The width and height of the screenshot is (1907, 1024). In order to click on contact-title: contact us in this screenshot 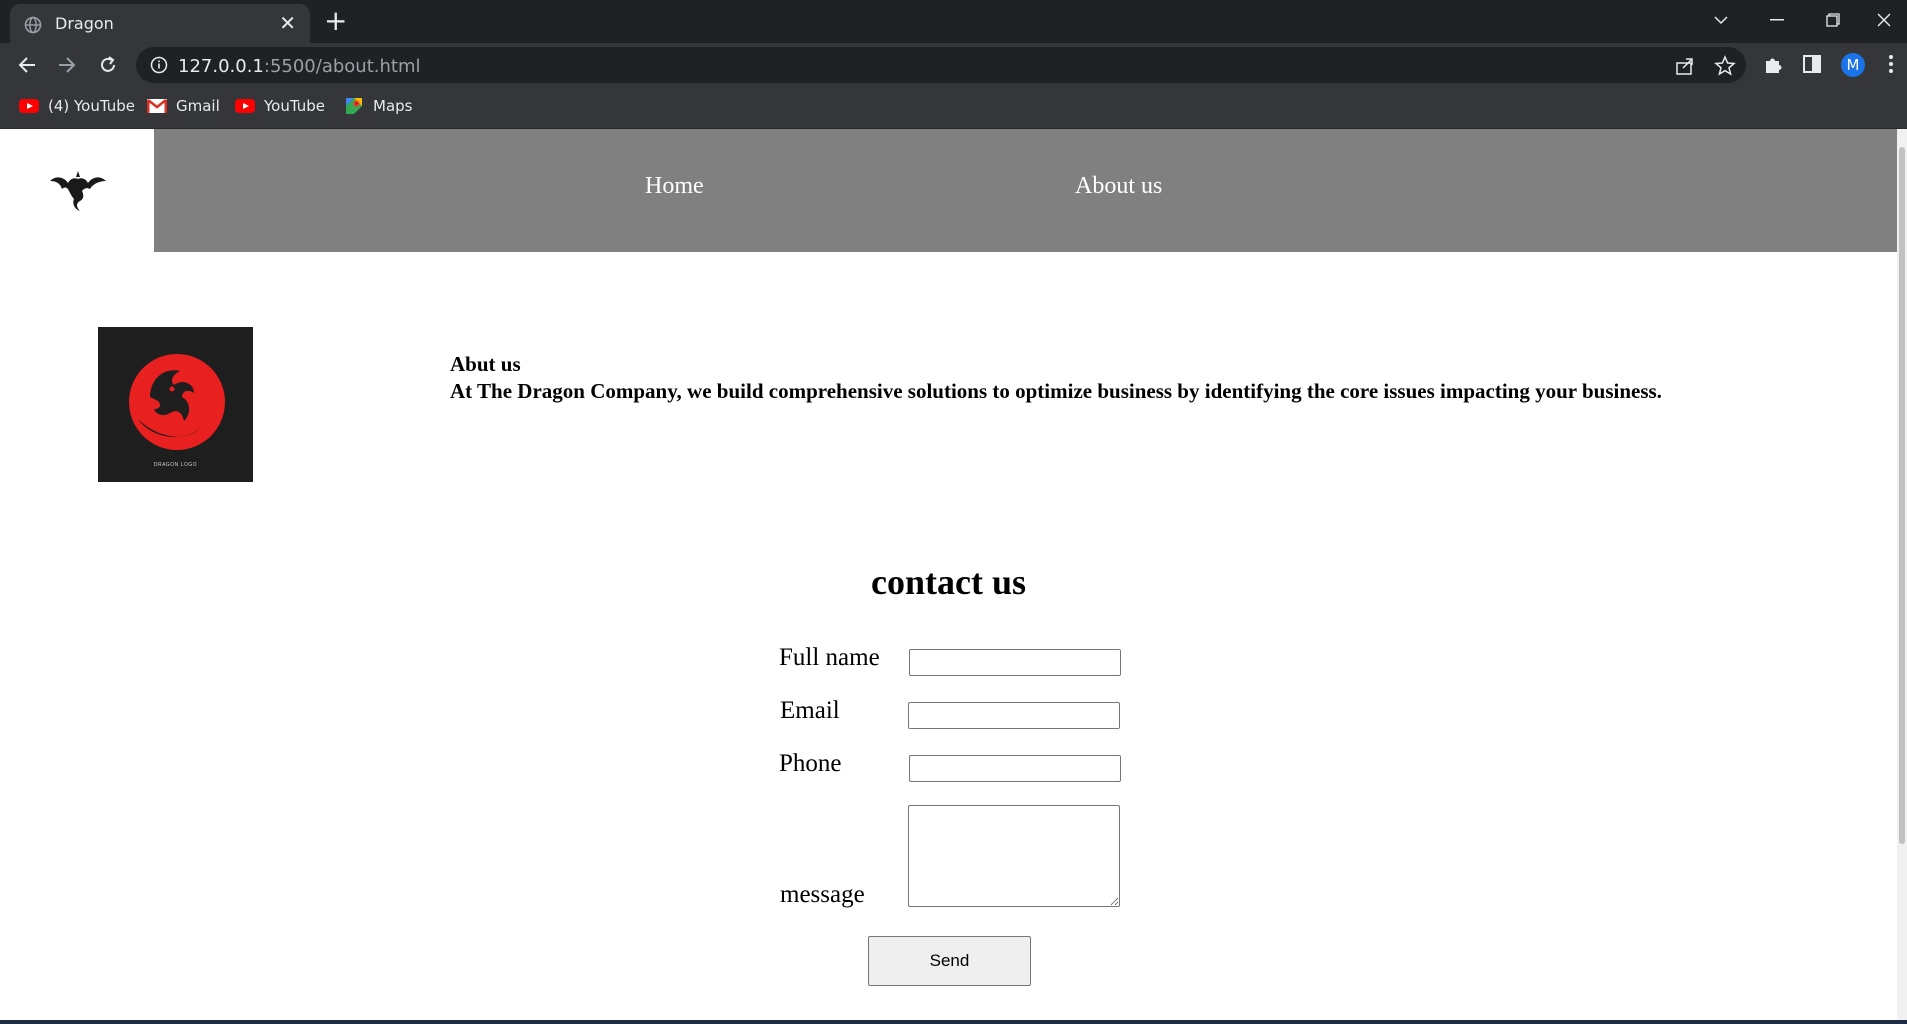, I will do `click(948, 582)`.